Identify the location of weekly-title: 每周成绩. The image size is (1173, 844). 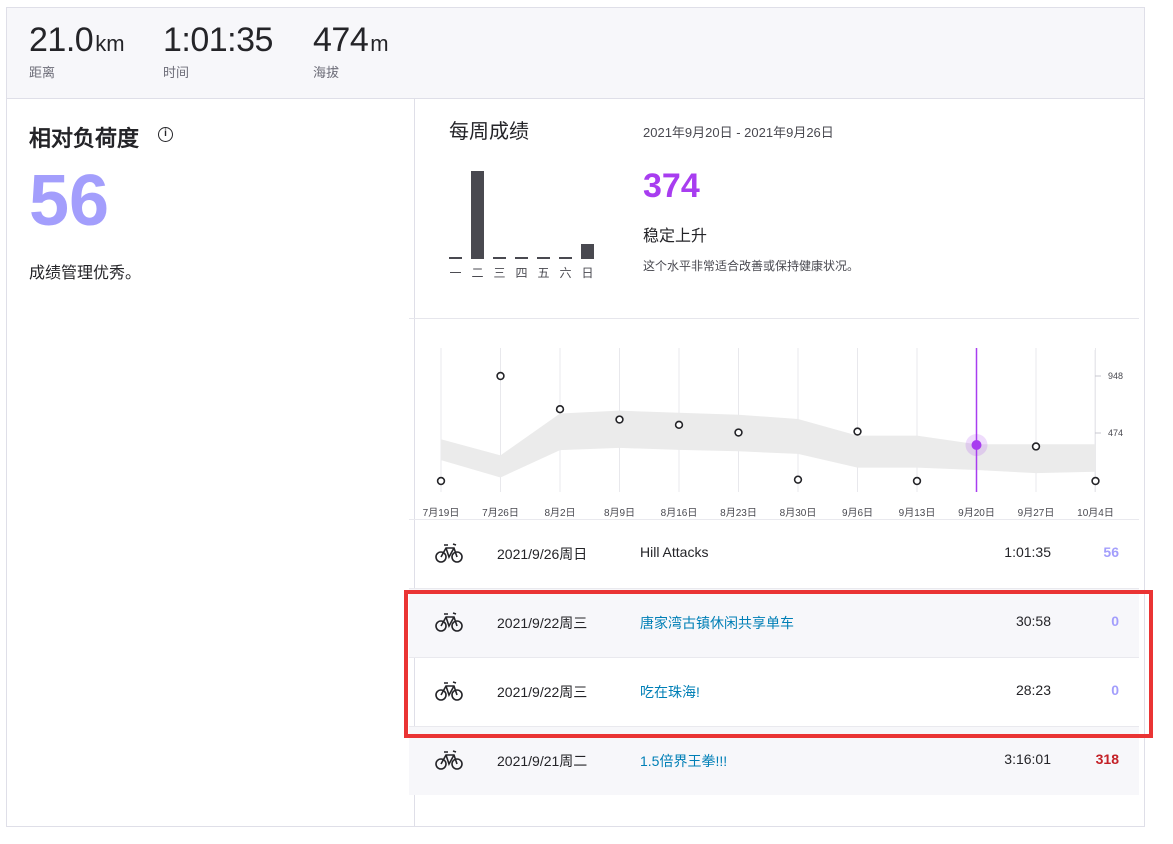
(489, 132).